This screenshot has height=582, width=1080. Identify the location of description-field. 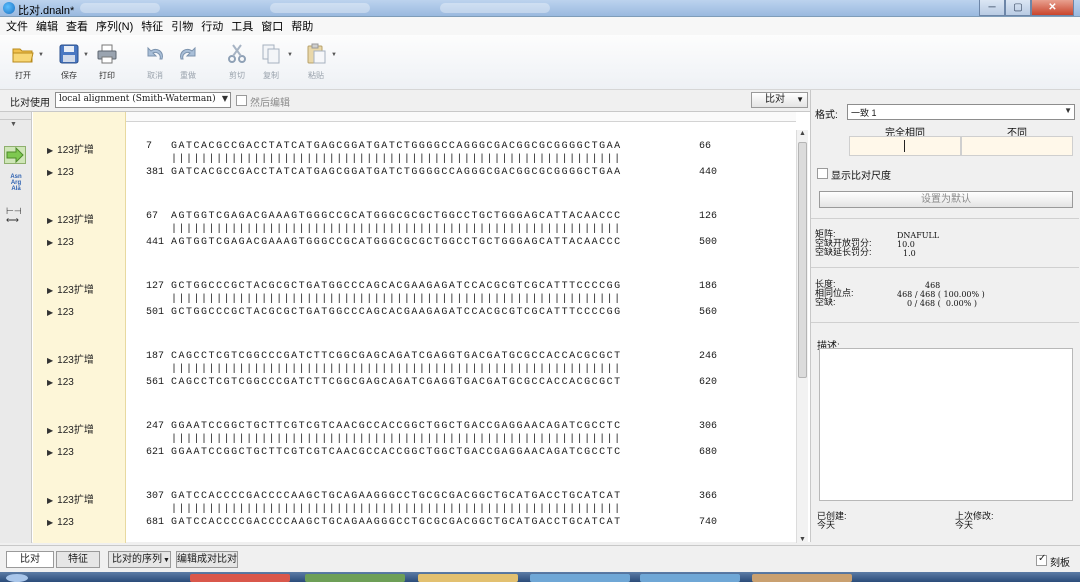
(946, 424).